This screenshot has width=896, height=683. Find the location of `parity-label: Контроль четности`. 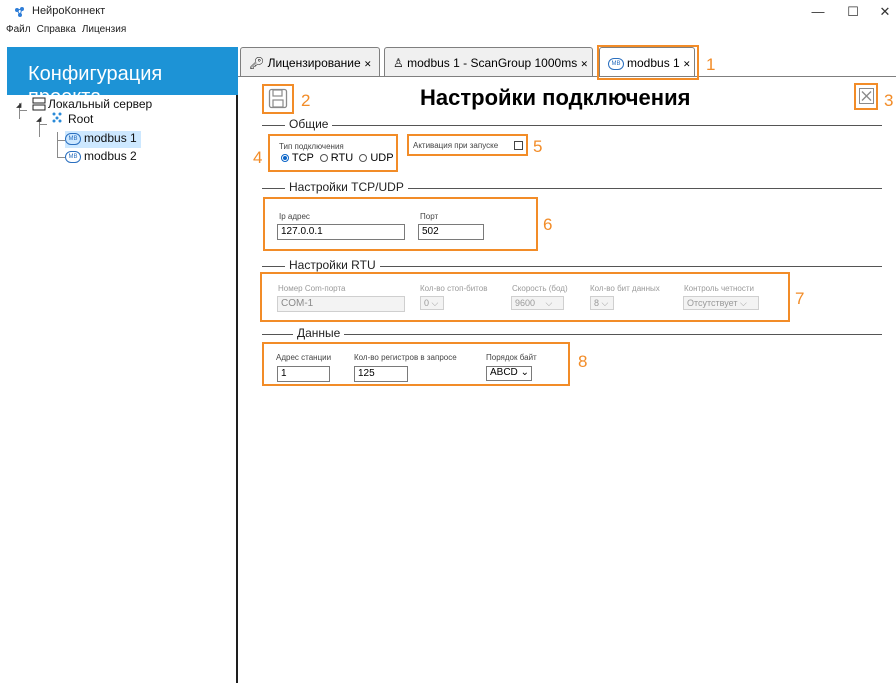

parity-label: Контроль четности is located at coordinates (719, 288).